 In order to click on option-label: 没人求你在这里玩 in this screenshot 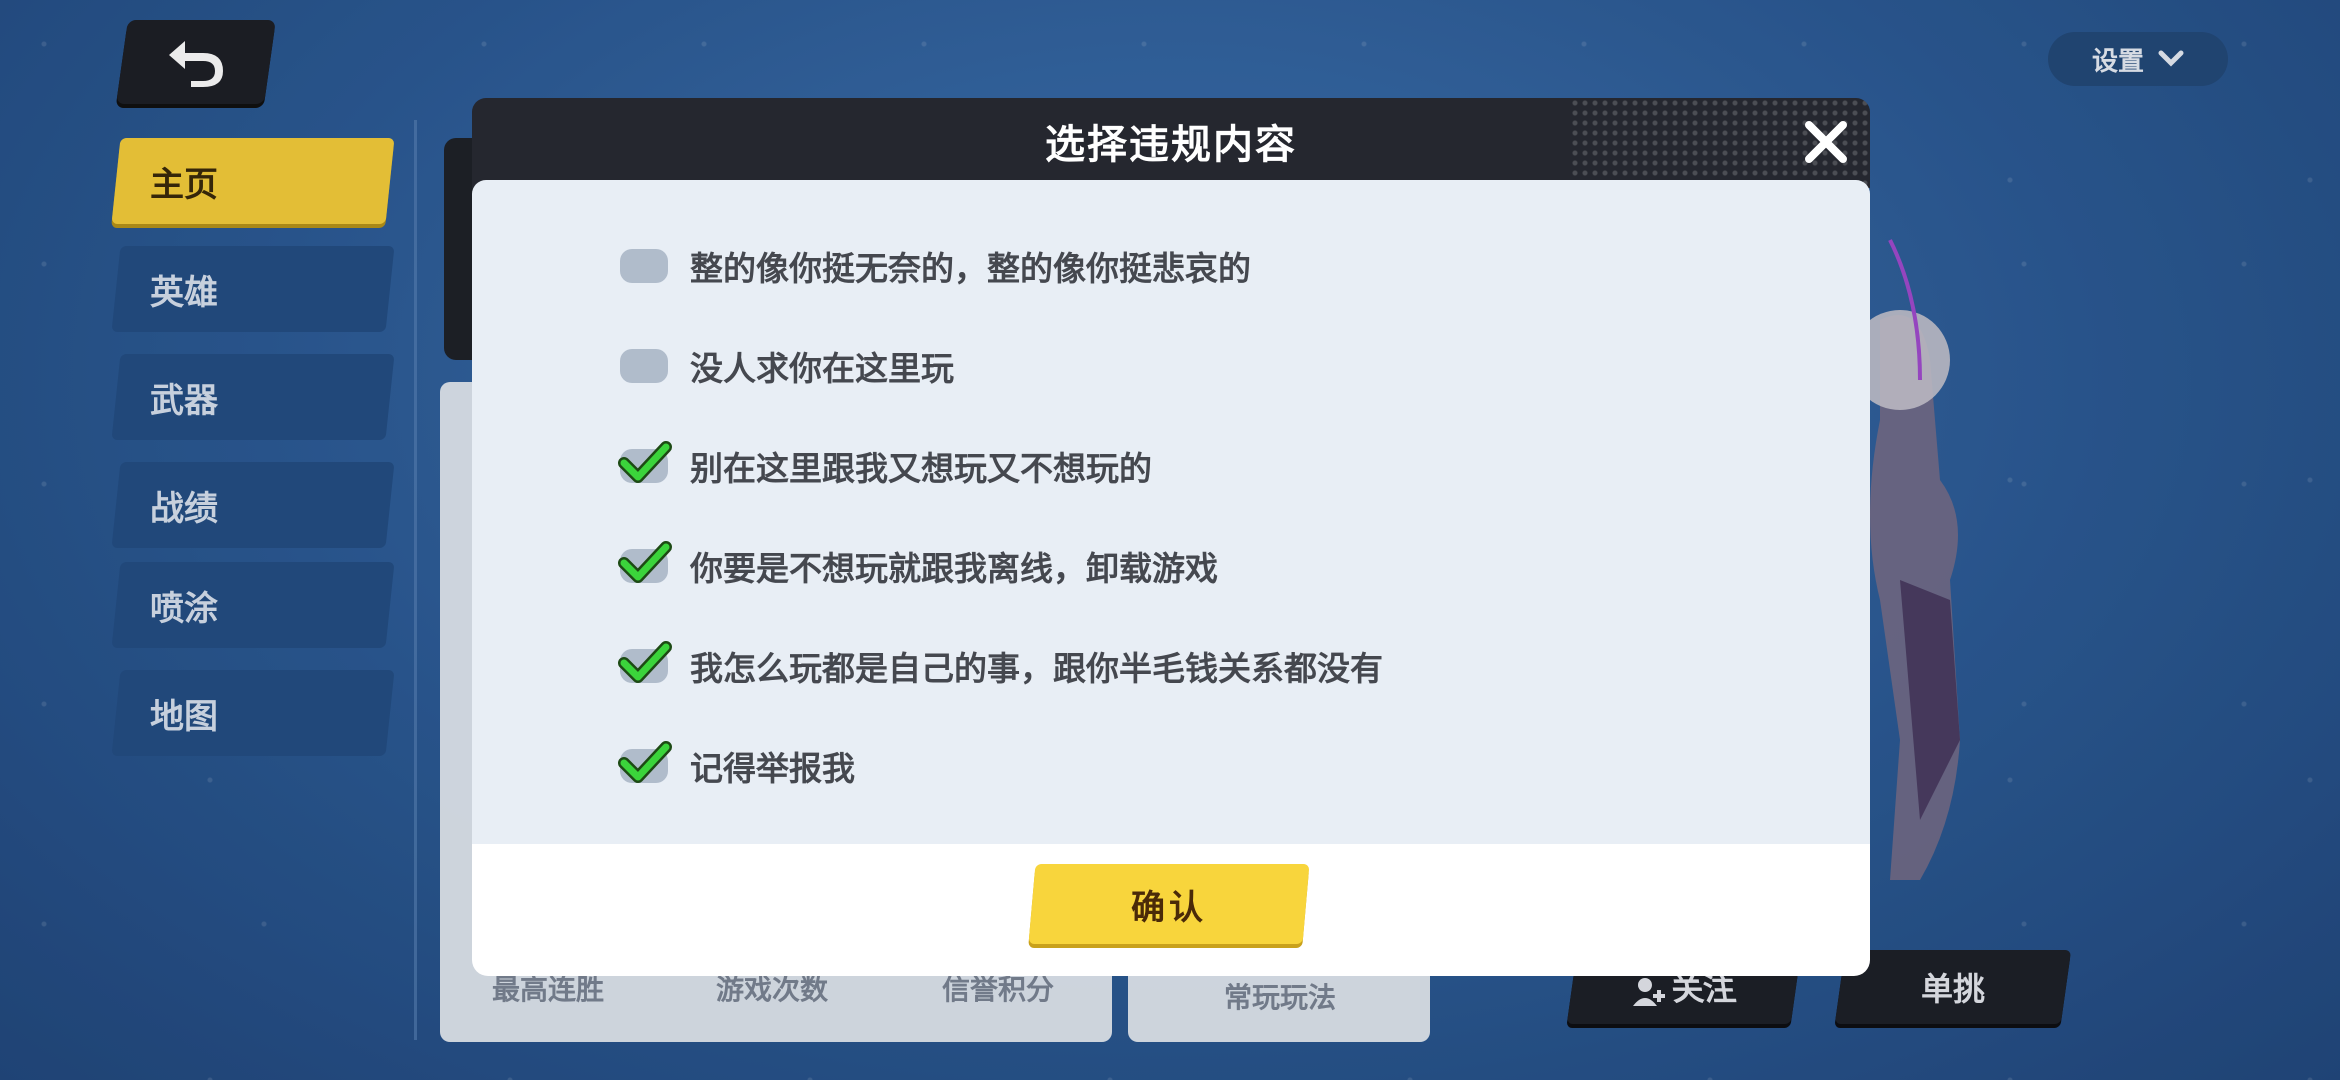, I will do `click(822, 368)`.